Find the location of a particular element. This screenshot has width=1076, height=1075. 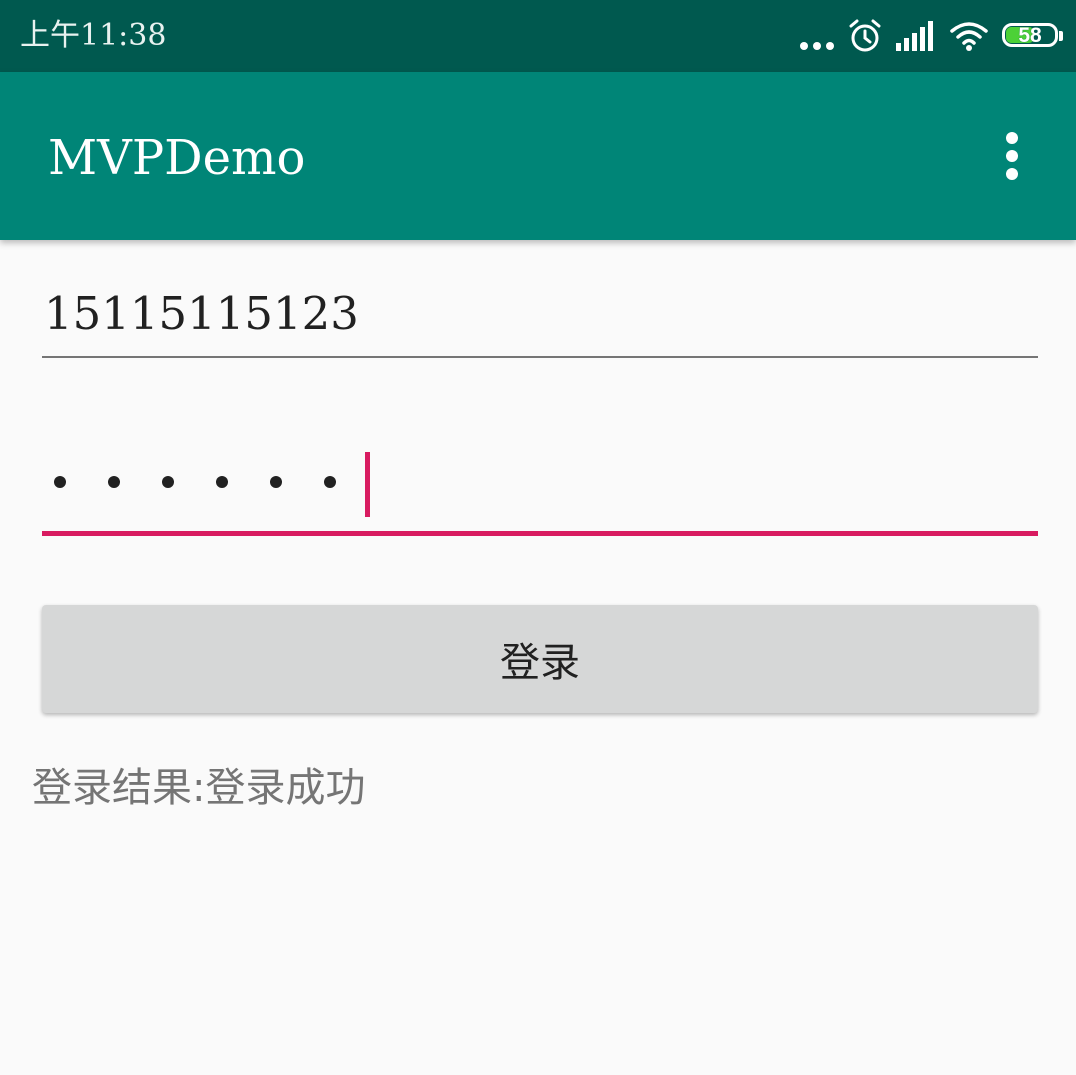

battery-icon: 58 is located at coordinates (1033, 36).